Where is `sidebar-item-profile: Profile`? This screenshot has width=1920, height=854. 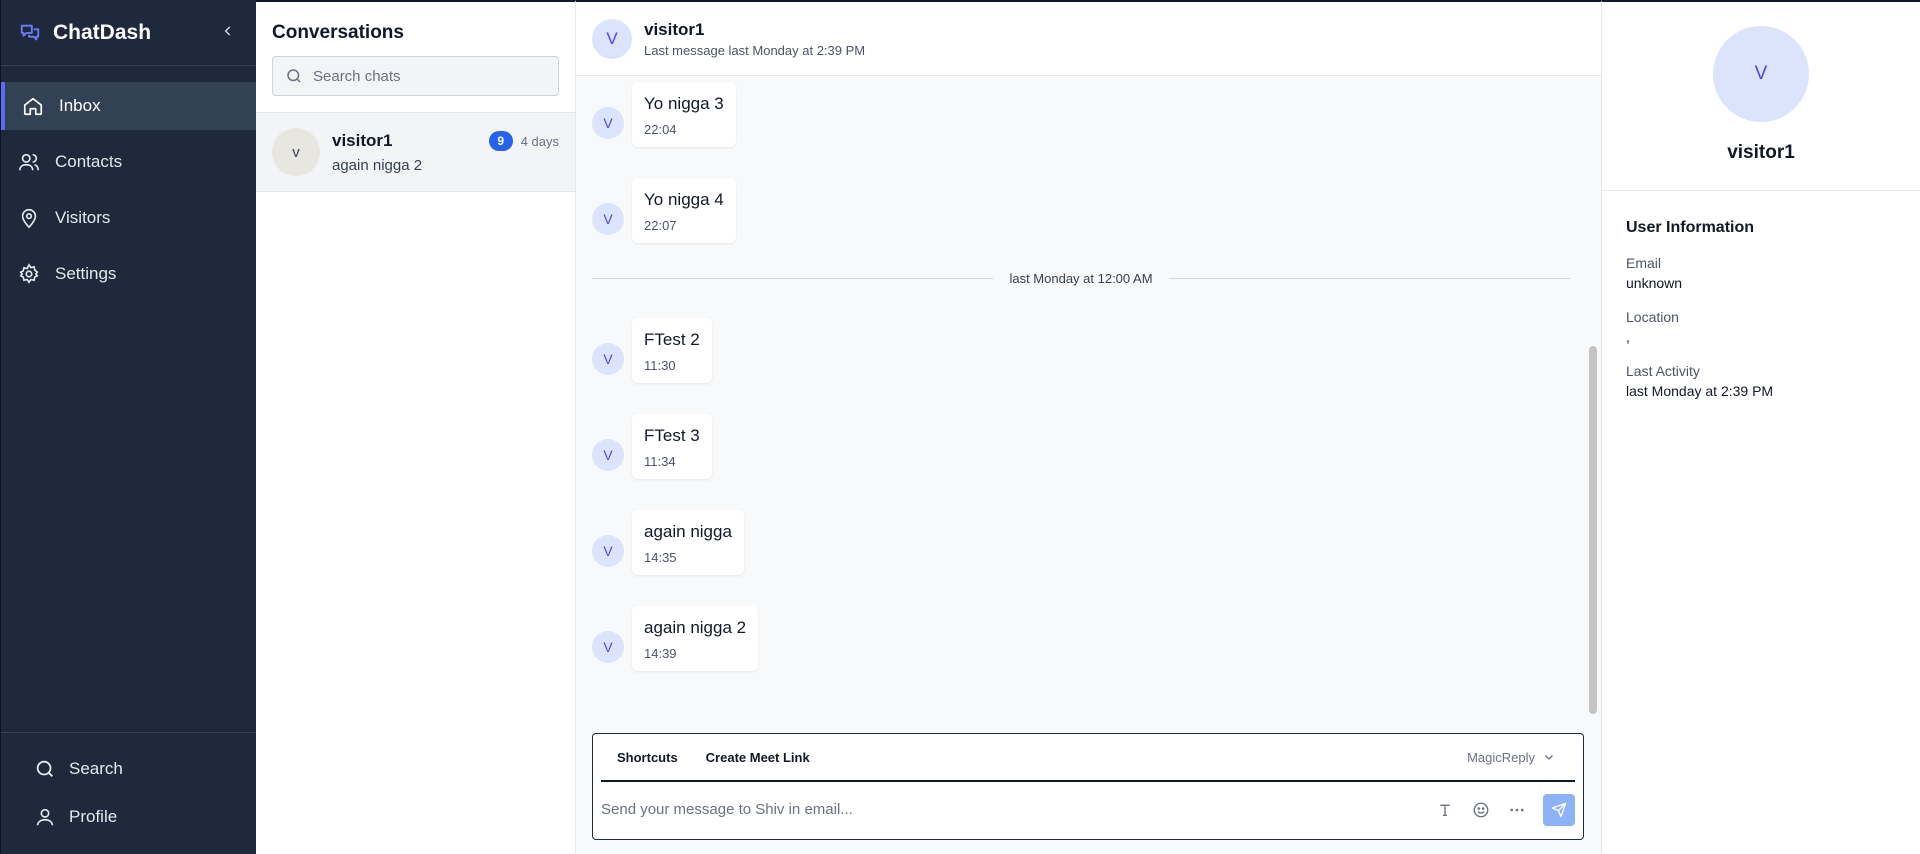 sidebar-item-profile: Profile is located at coordinates (128, 817).